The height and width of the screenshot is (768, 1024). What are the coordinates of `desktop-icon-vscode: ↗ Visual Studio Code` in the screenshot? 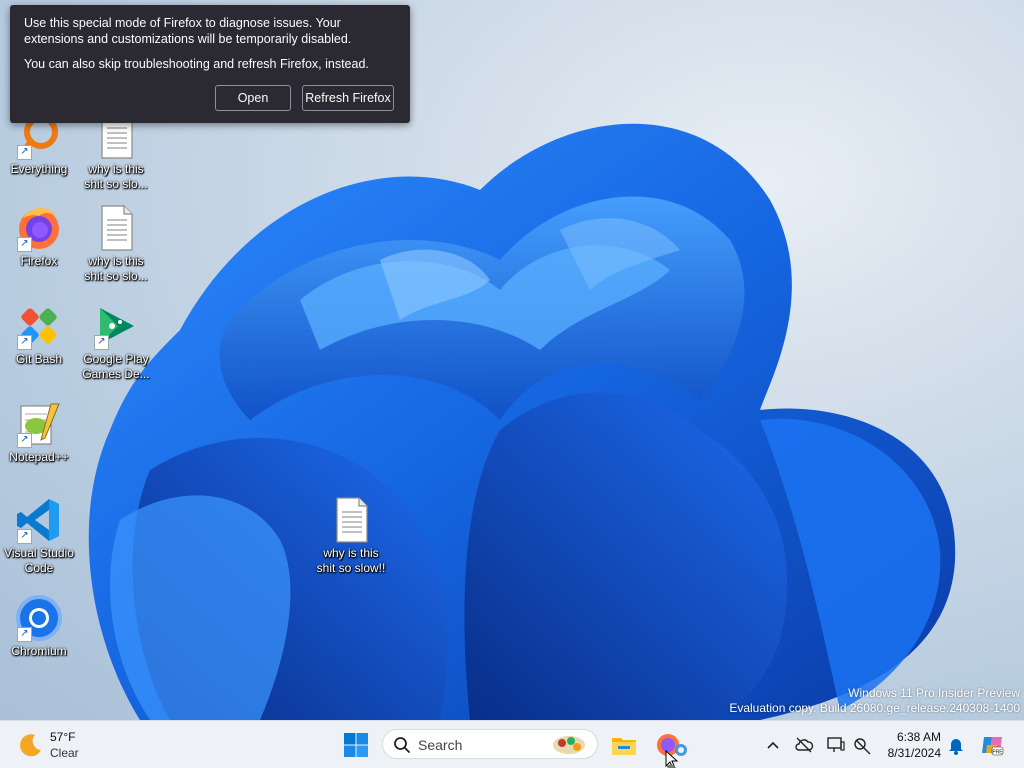 It's located at (39, 536).